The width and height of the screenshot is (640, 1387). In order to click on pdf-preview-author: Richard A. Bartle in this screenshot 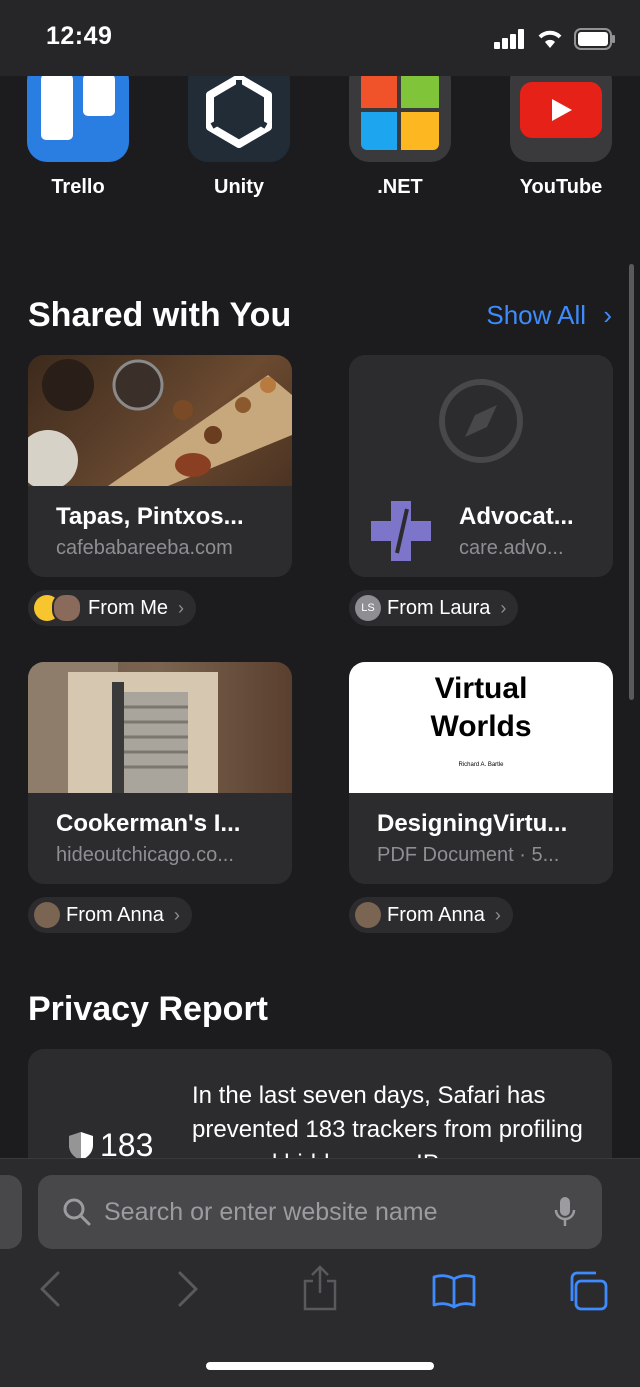, I will do `click(481, 765)`.